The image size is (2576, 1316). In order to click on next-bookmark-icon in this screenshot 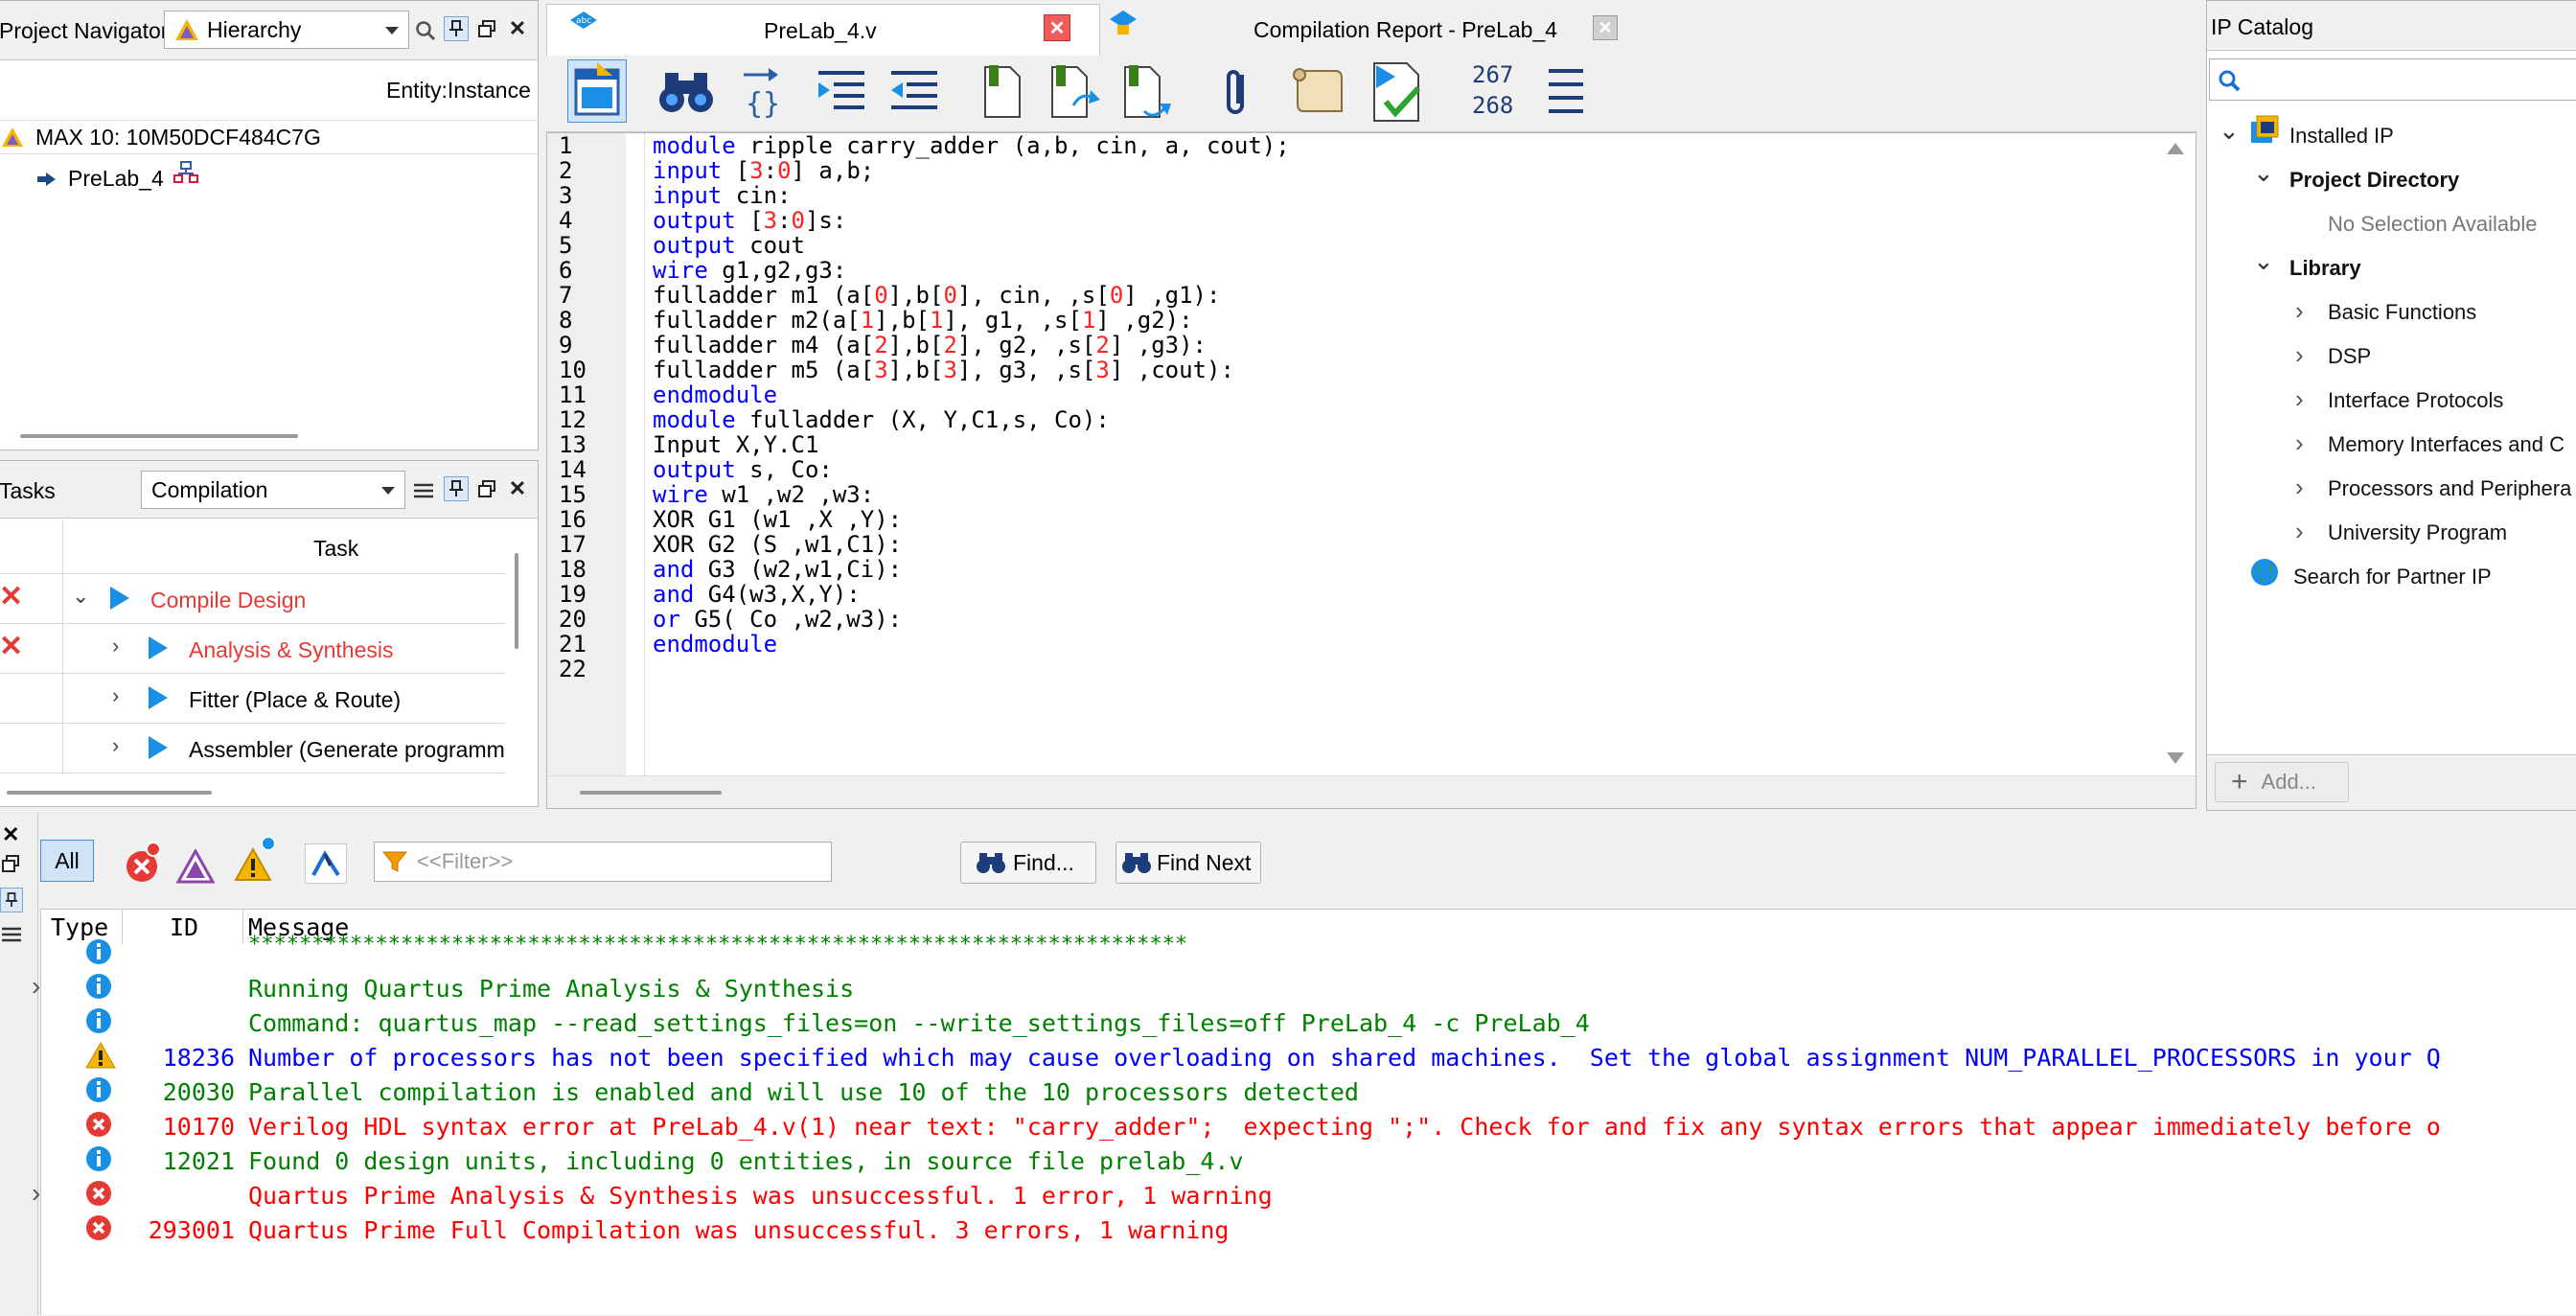, I will do `click(1075, 93)`.